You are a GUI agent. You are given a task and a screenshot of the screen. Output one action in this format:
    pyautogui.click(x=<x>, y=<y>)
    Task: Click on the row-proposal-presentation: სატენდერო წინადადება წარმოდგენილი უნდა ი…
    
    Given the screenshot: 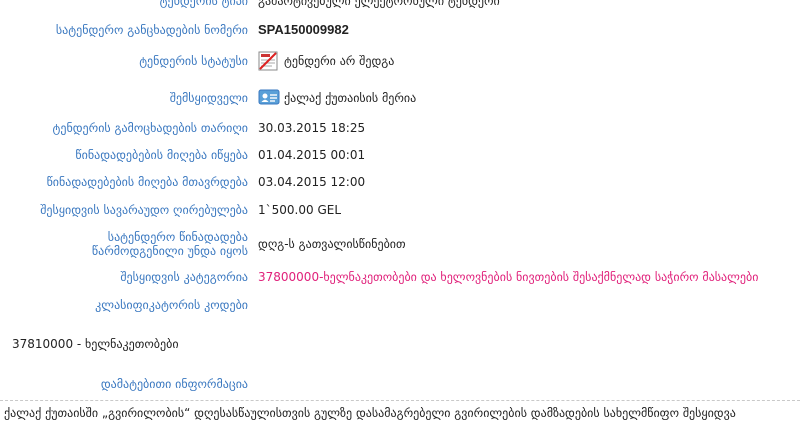 What is the action you would take?
    pyautogui.click(x=400, y=244)
    